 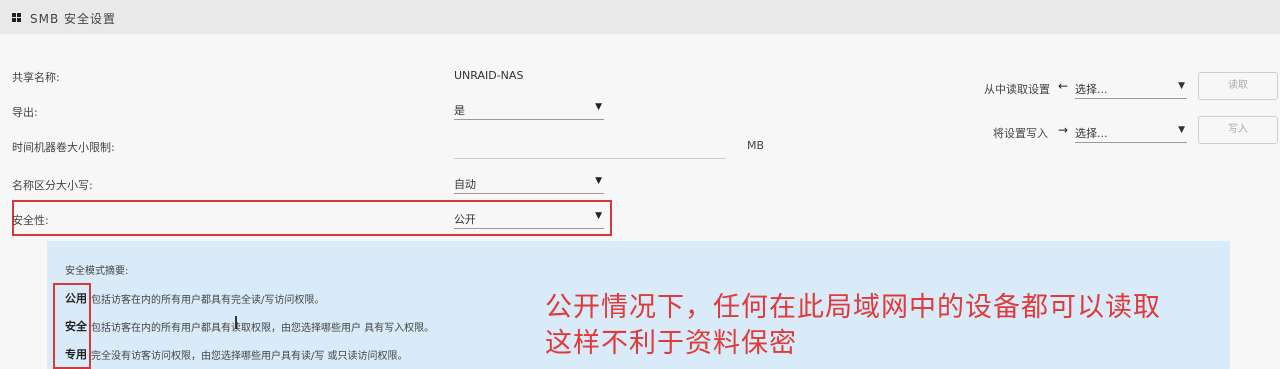 What do you see at coordinates (853, 307) in the screenshot?
I see `annotation-line-1: 公开情况下，任何在此局域网中的设备都可以读取` at bounding box center [853, 307].